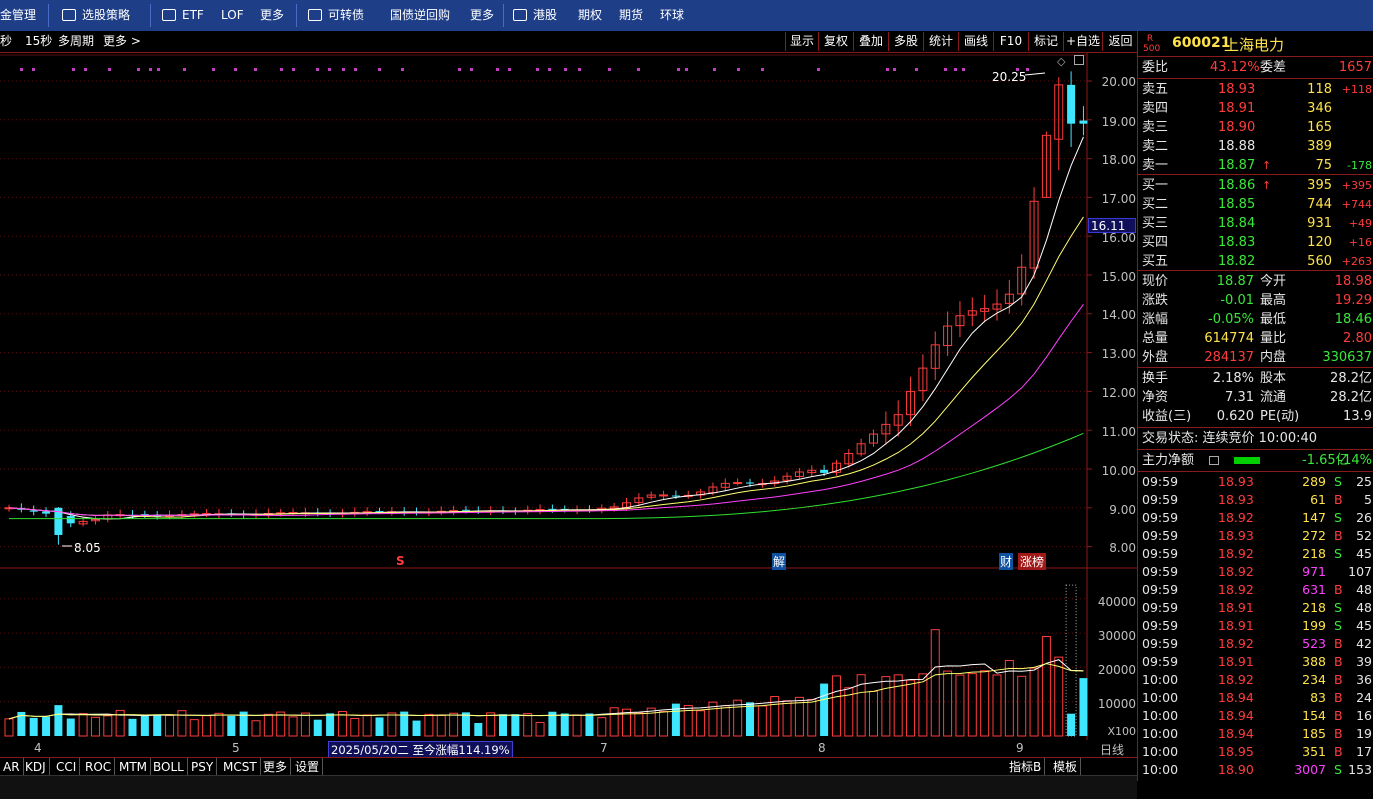 This screenshot has width=1373, height=799. I want to click on stat-label: 今开, so click(1273, 281).